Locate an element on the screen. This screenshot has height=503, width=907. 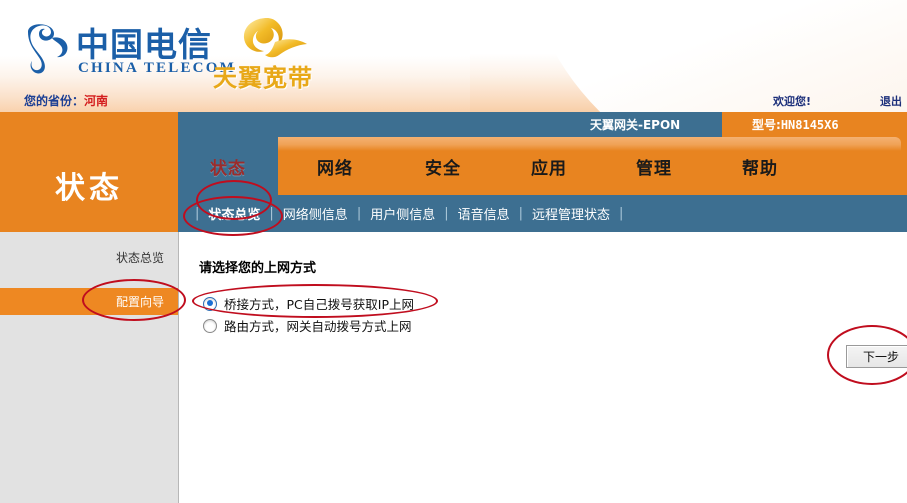
welcome-text: 欢迎您! is located at coordinates (792, 101).